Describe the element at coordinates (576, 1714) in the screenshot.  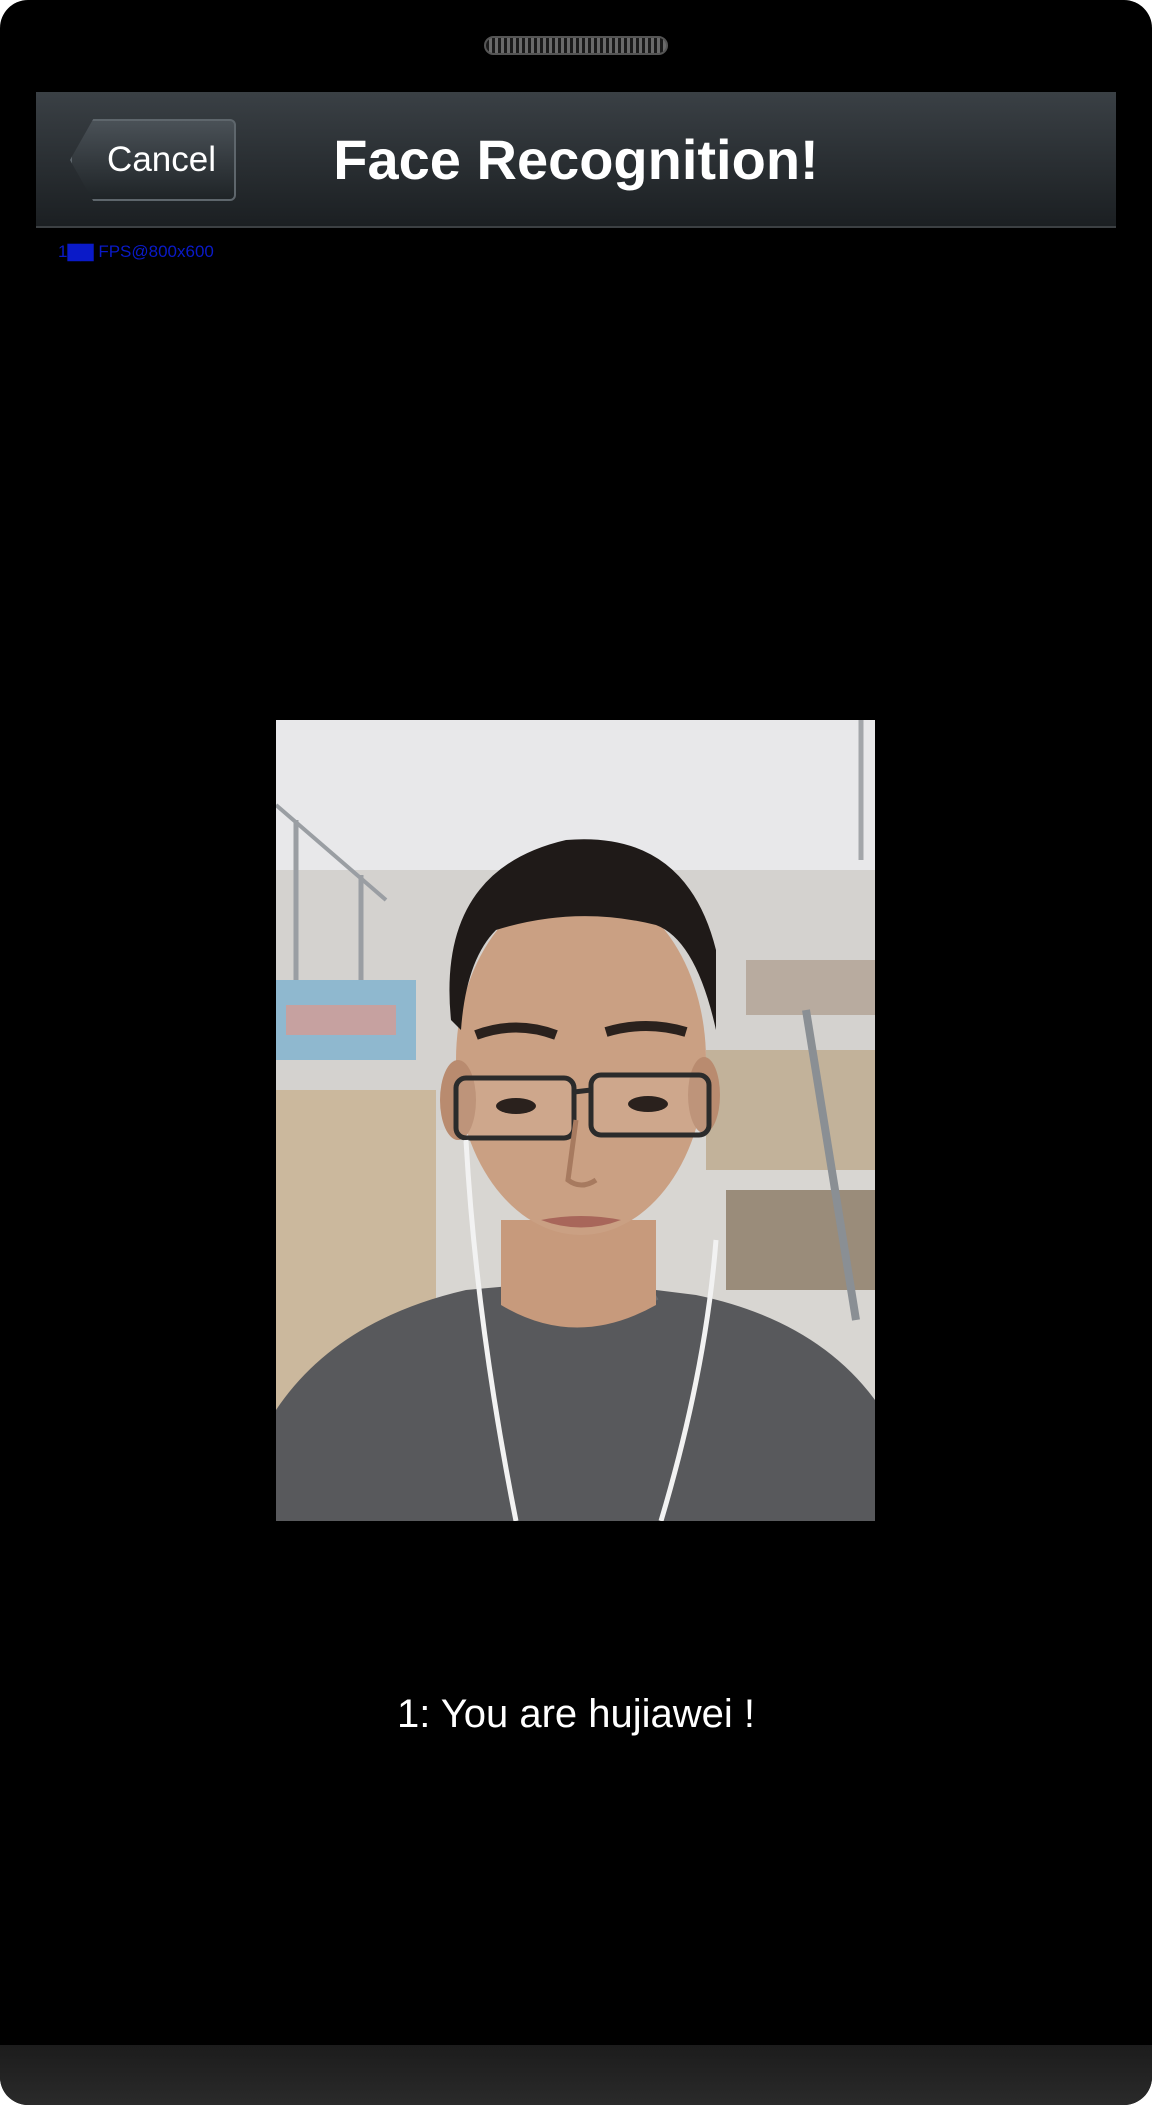
I see `recognition-result: 1: You are hujiawei !` at that location.